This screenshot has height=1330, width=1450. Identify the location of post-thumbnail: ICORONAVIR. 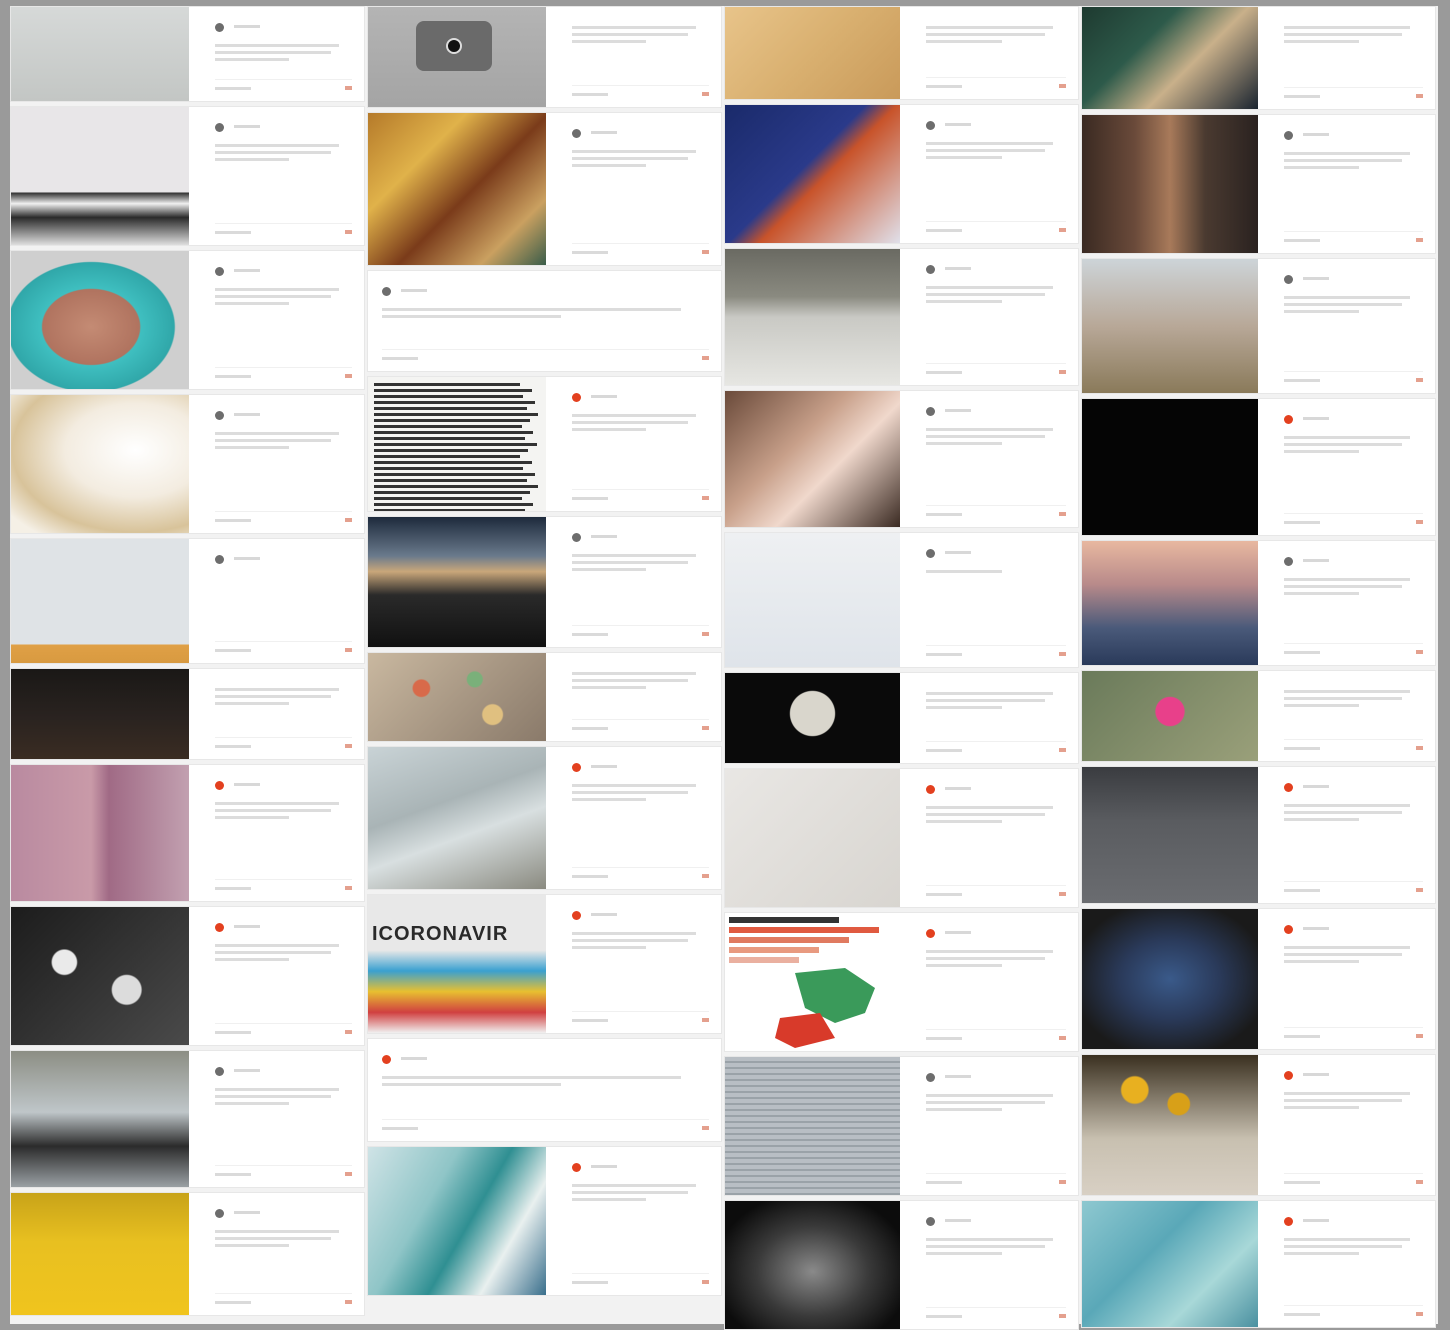
(457, 964).